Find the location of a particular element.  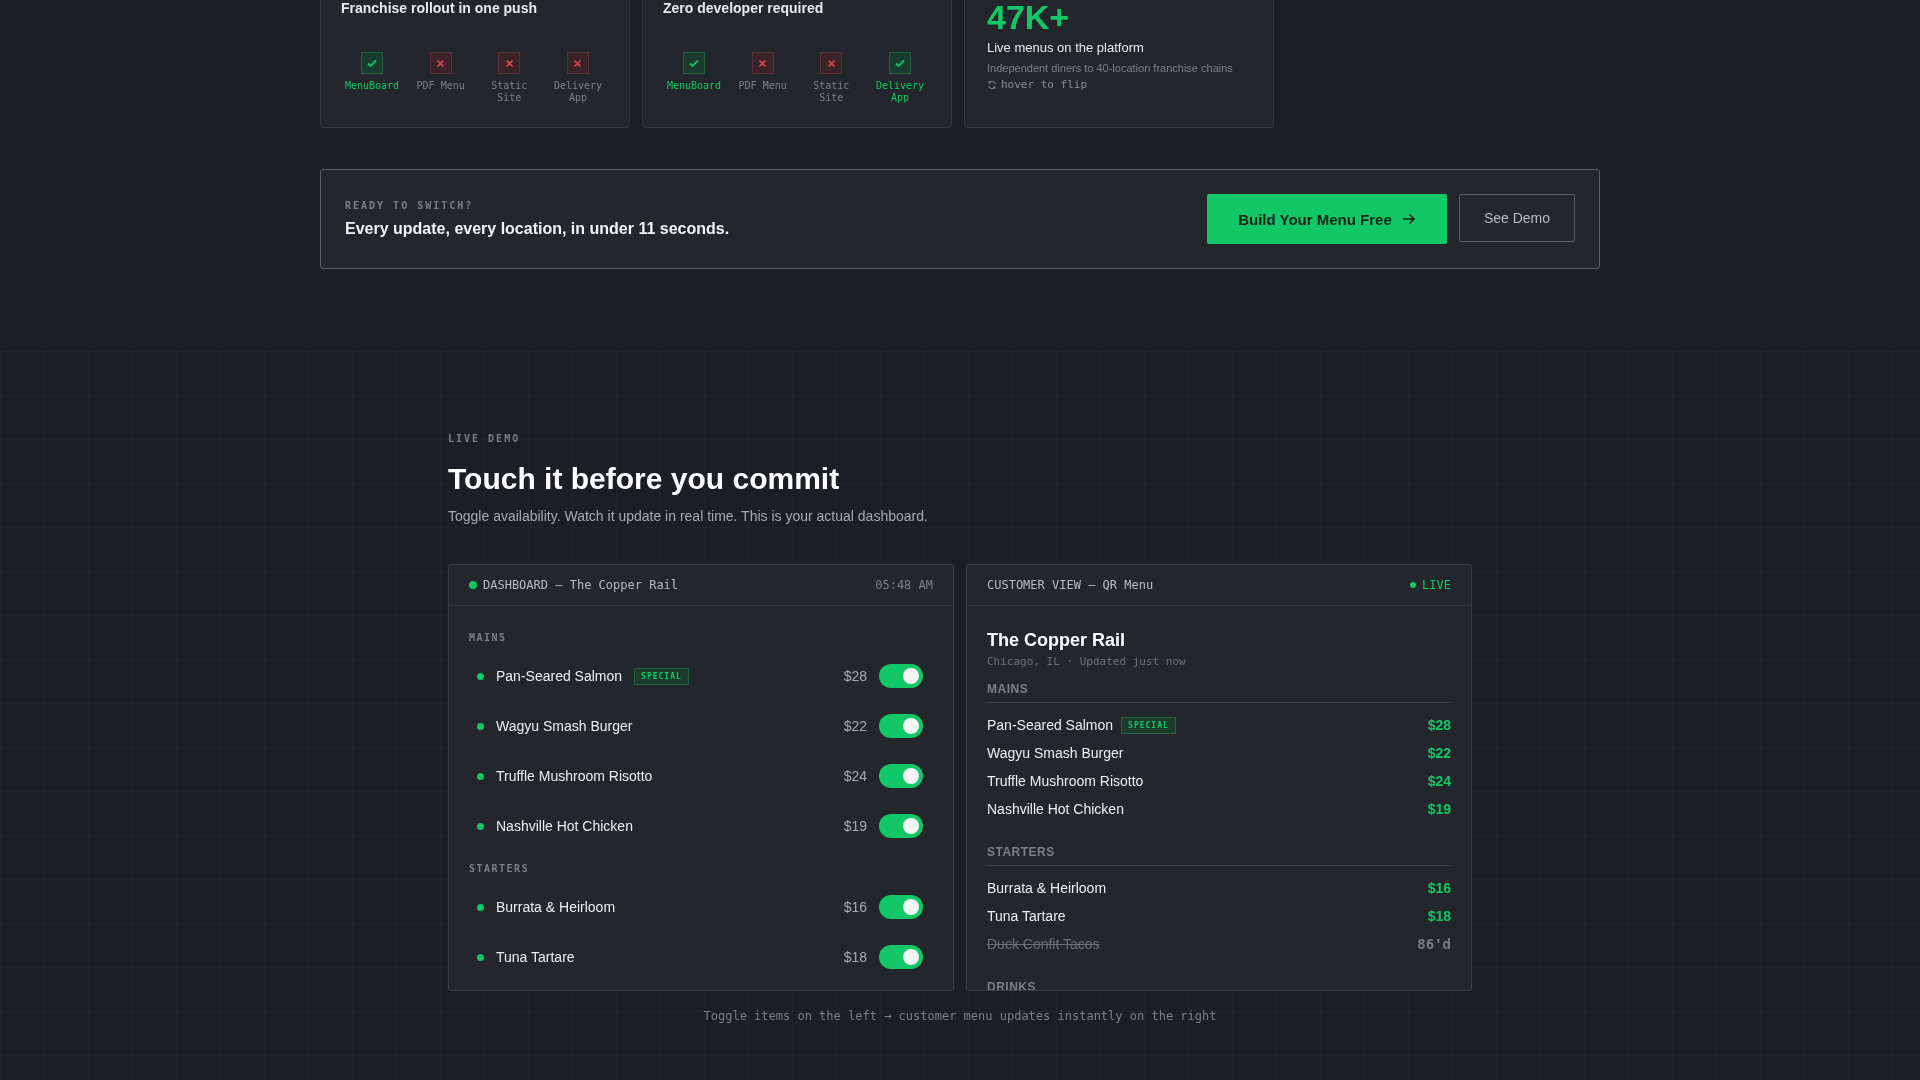

cta-eyebrow: READY TO SWITCH? is located at coordinates (410, 205).